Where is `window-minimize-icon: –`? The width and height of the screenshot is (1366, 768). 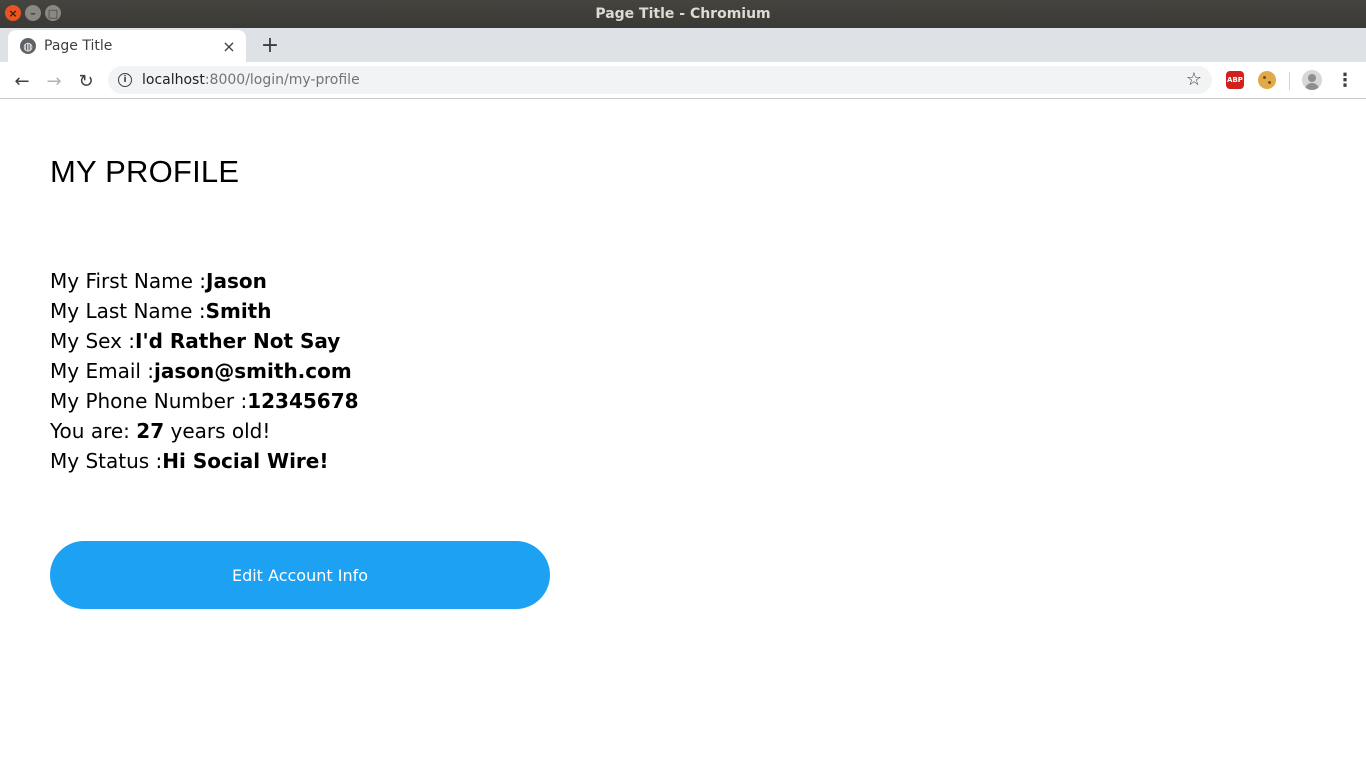 window-minimize-icon: – is located at coordinates (33, 13).